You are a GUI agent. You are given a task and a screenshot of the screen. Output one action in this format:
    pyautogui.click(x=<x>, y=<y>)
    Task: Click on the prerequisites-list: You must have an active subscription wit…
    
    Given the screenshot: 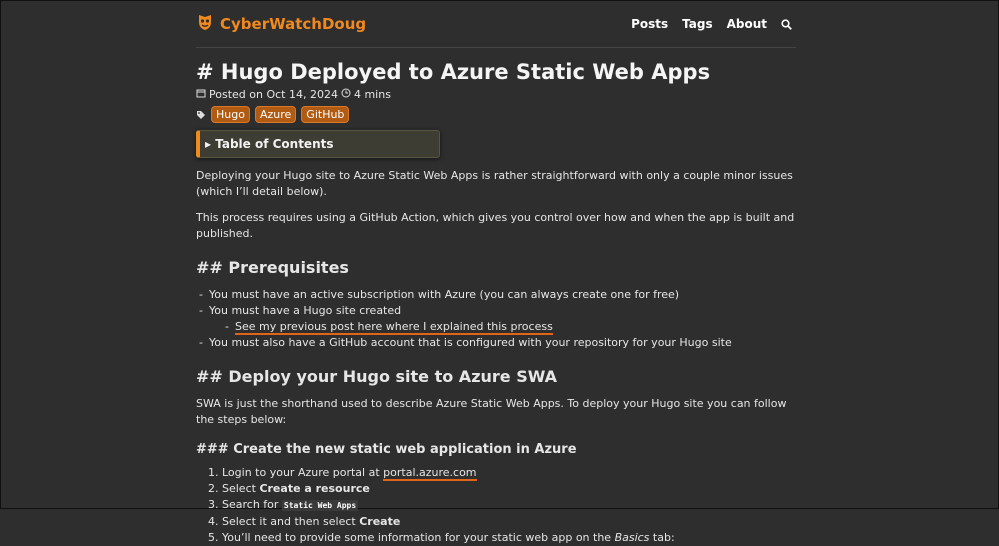 What is the action you would take?
    pyautogui.click(x=496, y=319)
    